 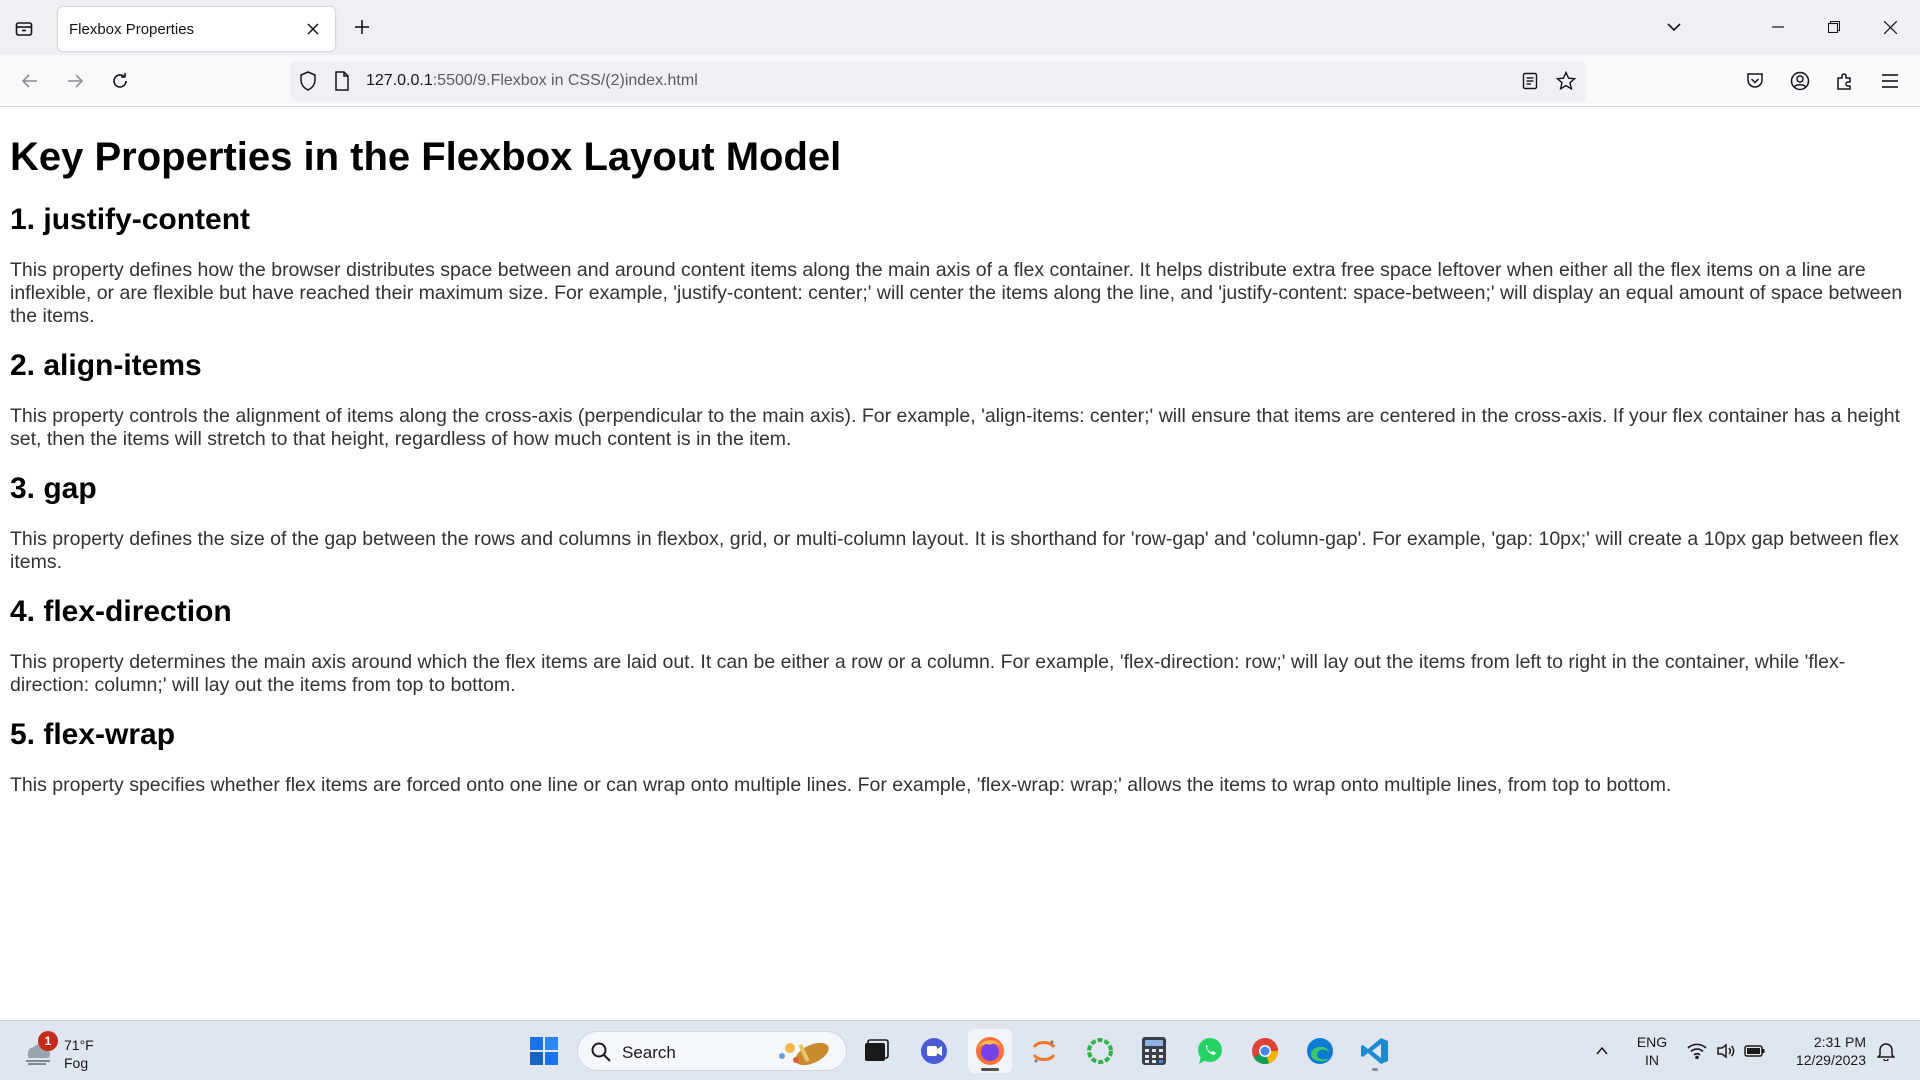 What do you see at coordinates (121, 611) in the screenshot?
I see `section-heading: 4. flex-direction` at bounding box center [121, 611].